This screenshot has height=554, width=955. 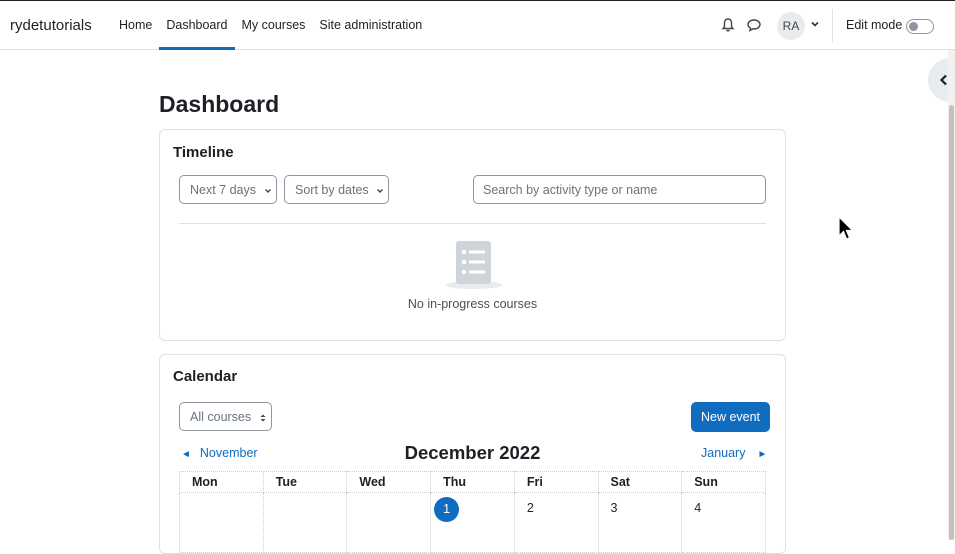 I want to click on page-title: Dashboard, so click(x=219, y=104).